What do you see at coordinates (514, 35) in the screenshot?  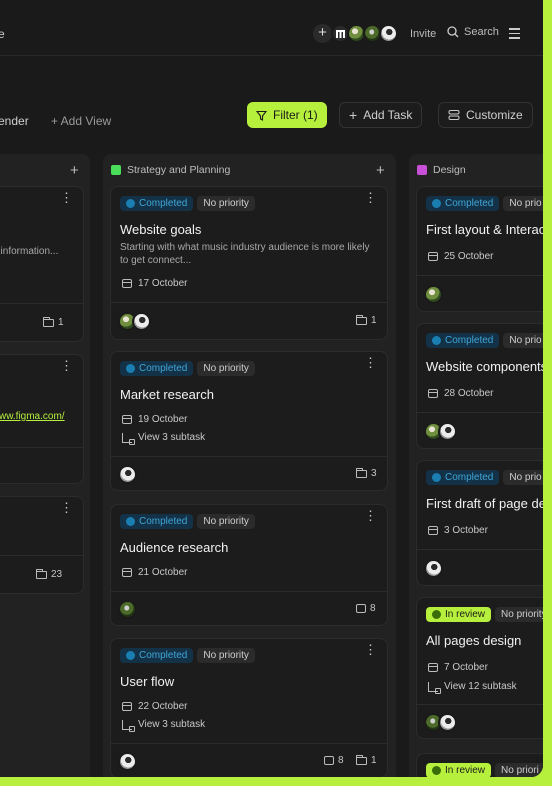 I see `menu-icon` at bounding box center [514, 35].